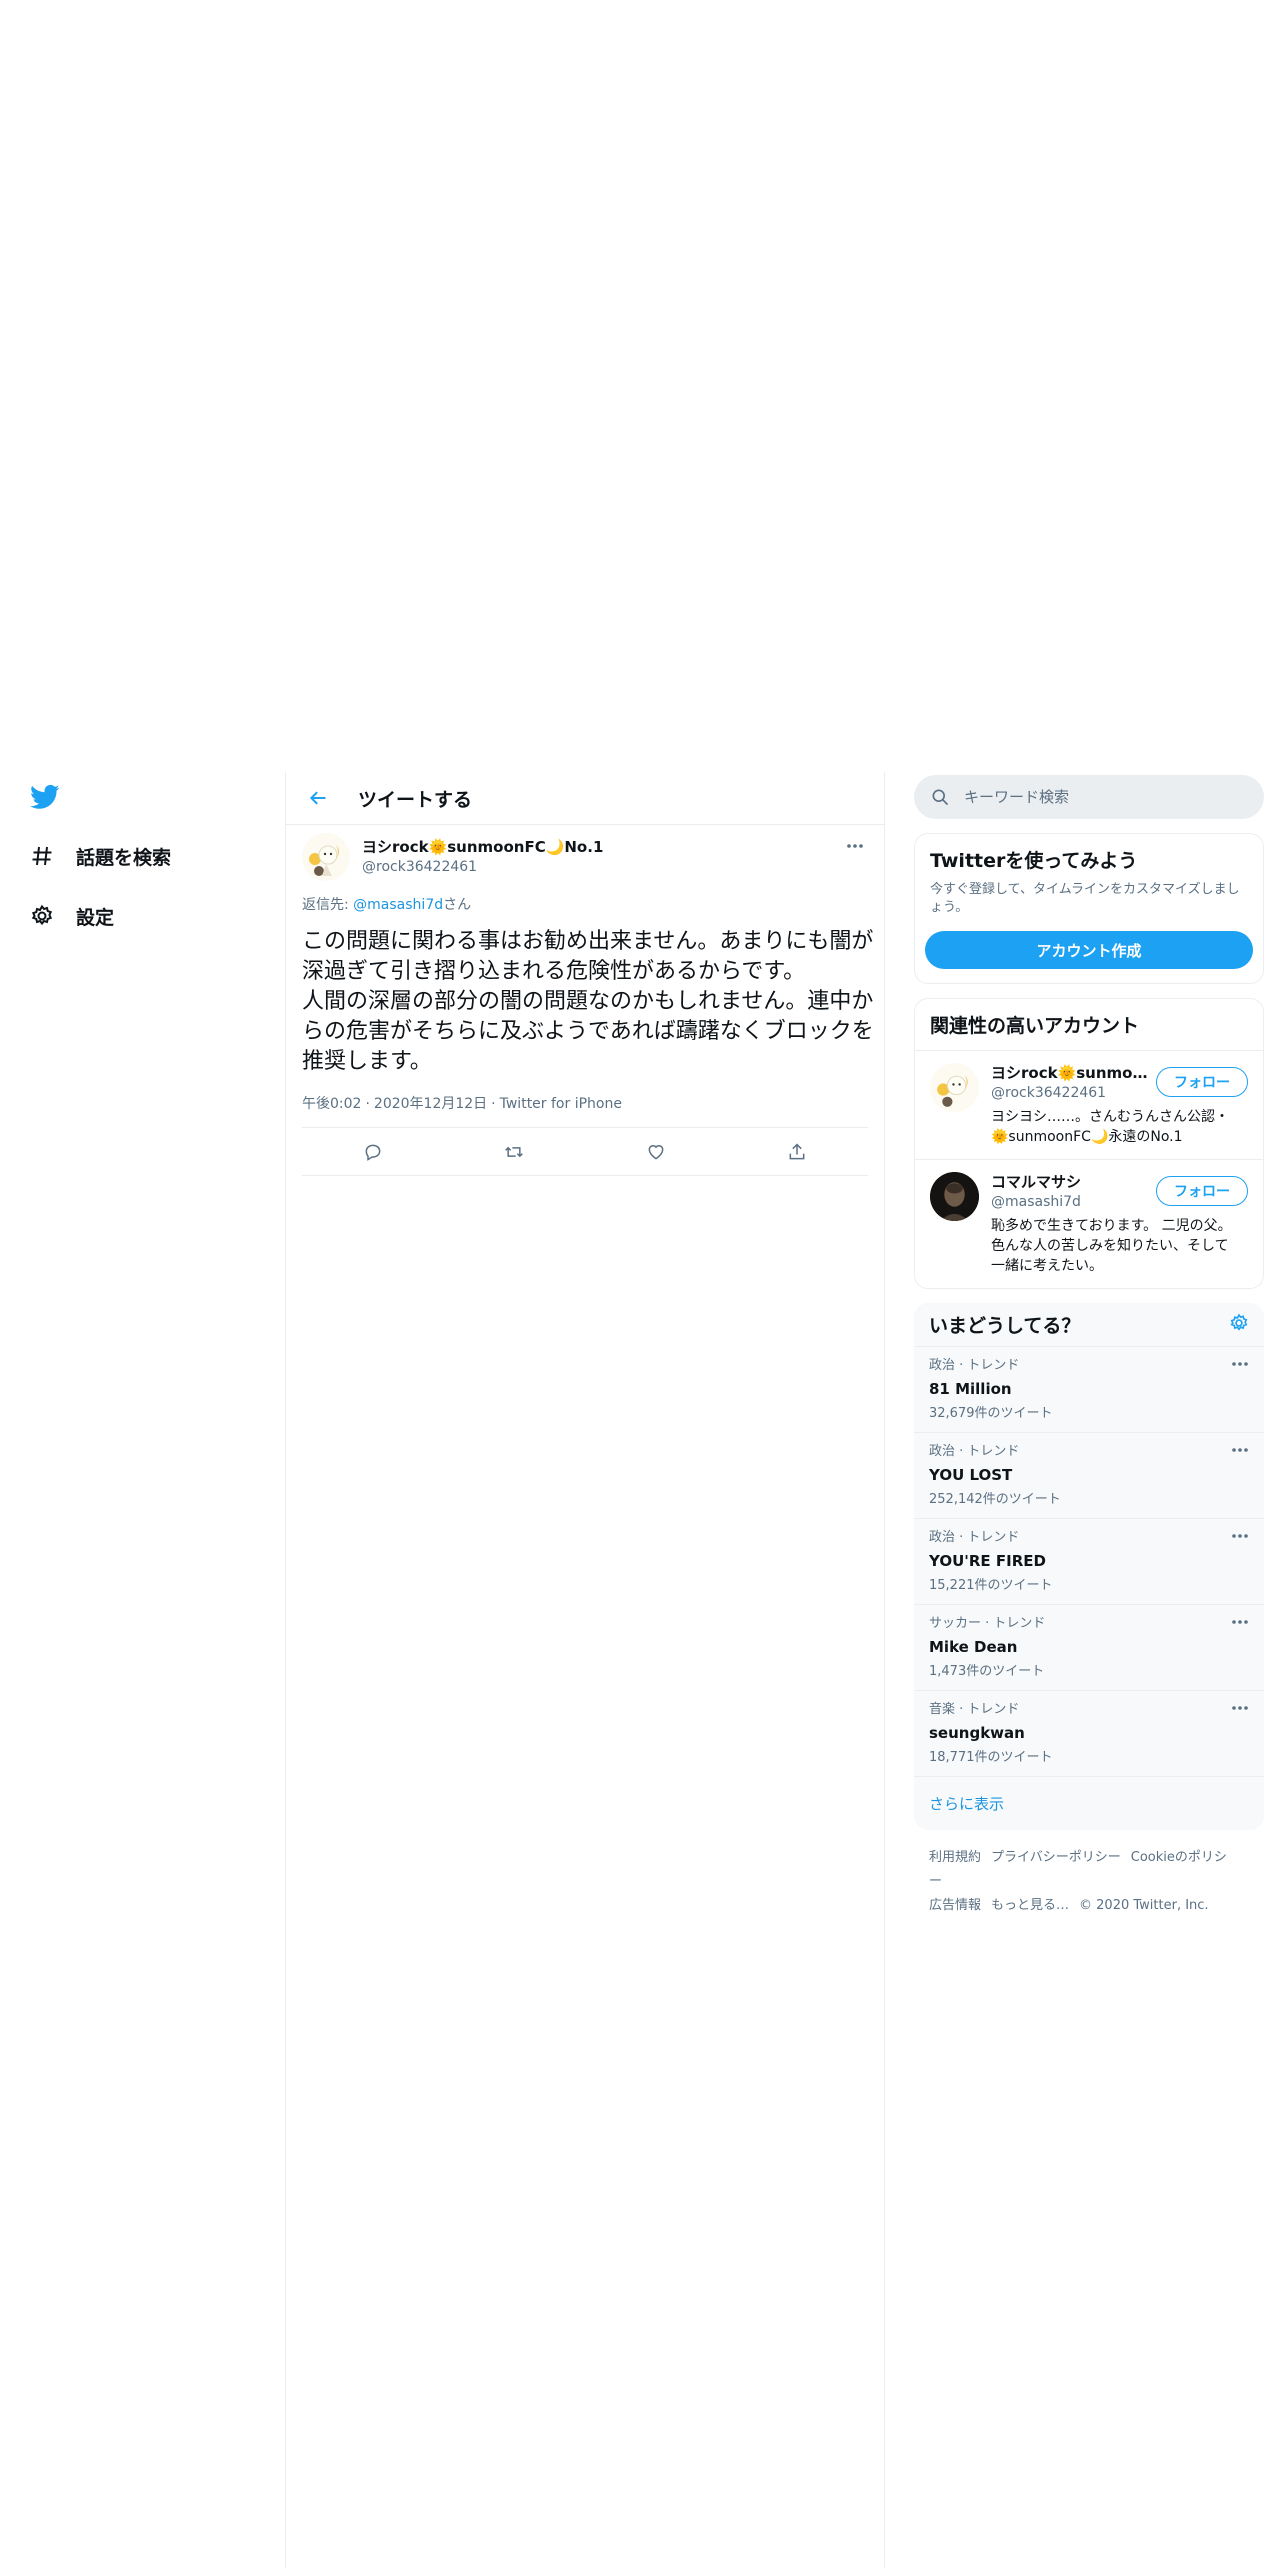 The height and width of the screenshot is (2568, 1284). Describe the element at coordinates (420, 867) in the screenshot. I see `author-handle: @rock36422461` at that location.